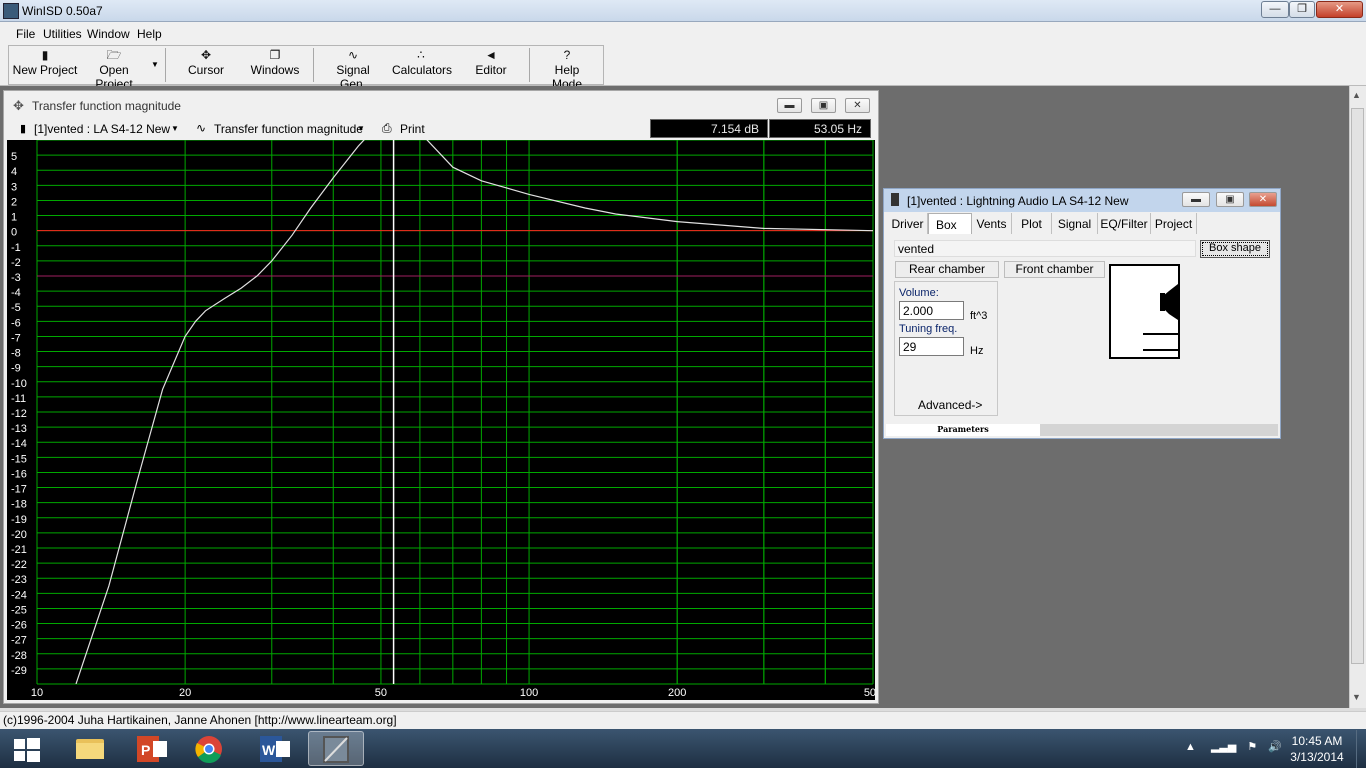  I want to click on clock-time: 10:45 AM, so click(1317, 741).